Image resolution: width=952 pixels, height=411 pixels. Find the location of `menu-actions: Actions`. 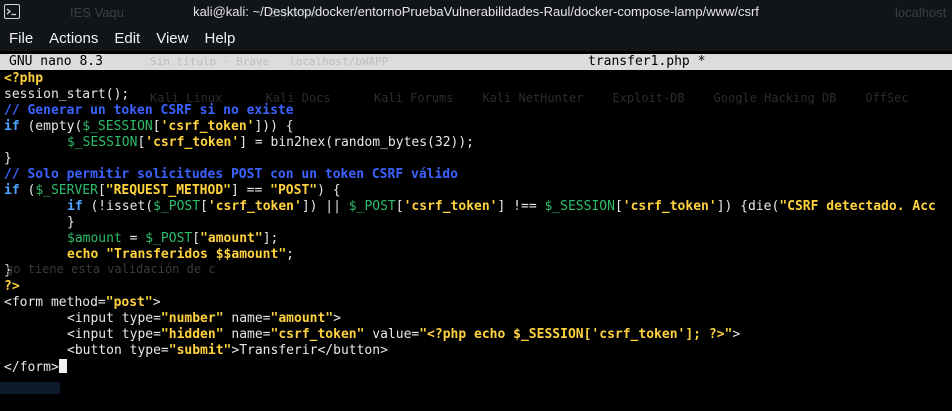

menu-actions: Actions is located at coordinates (73, 38).